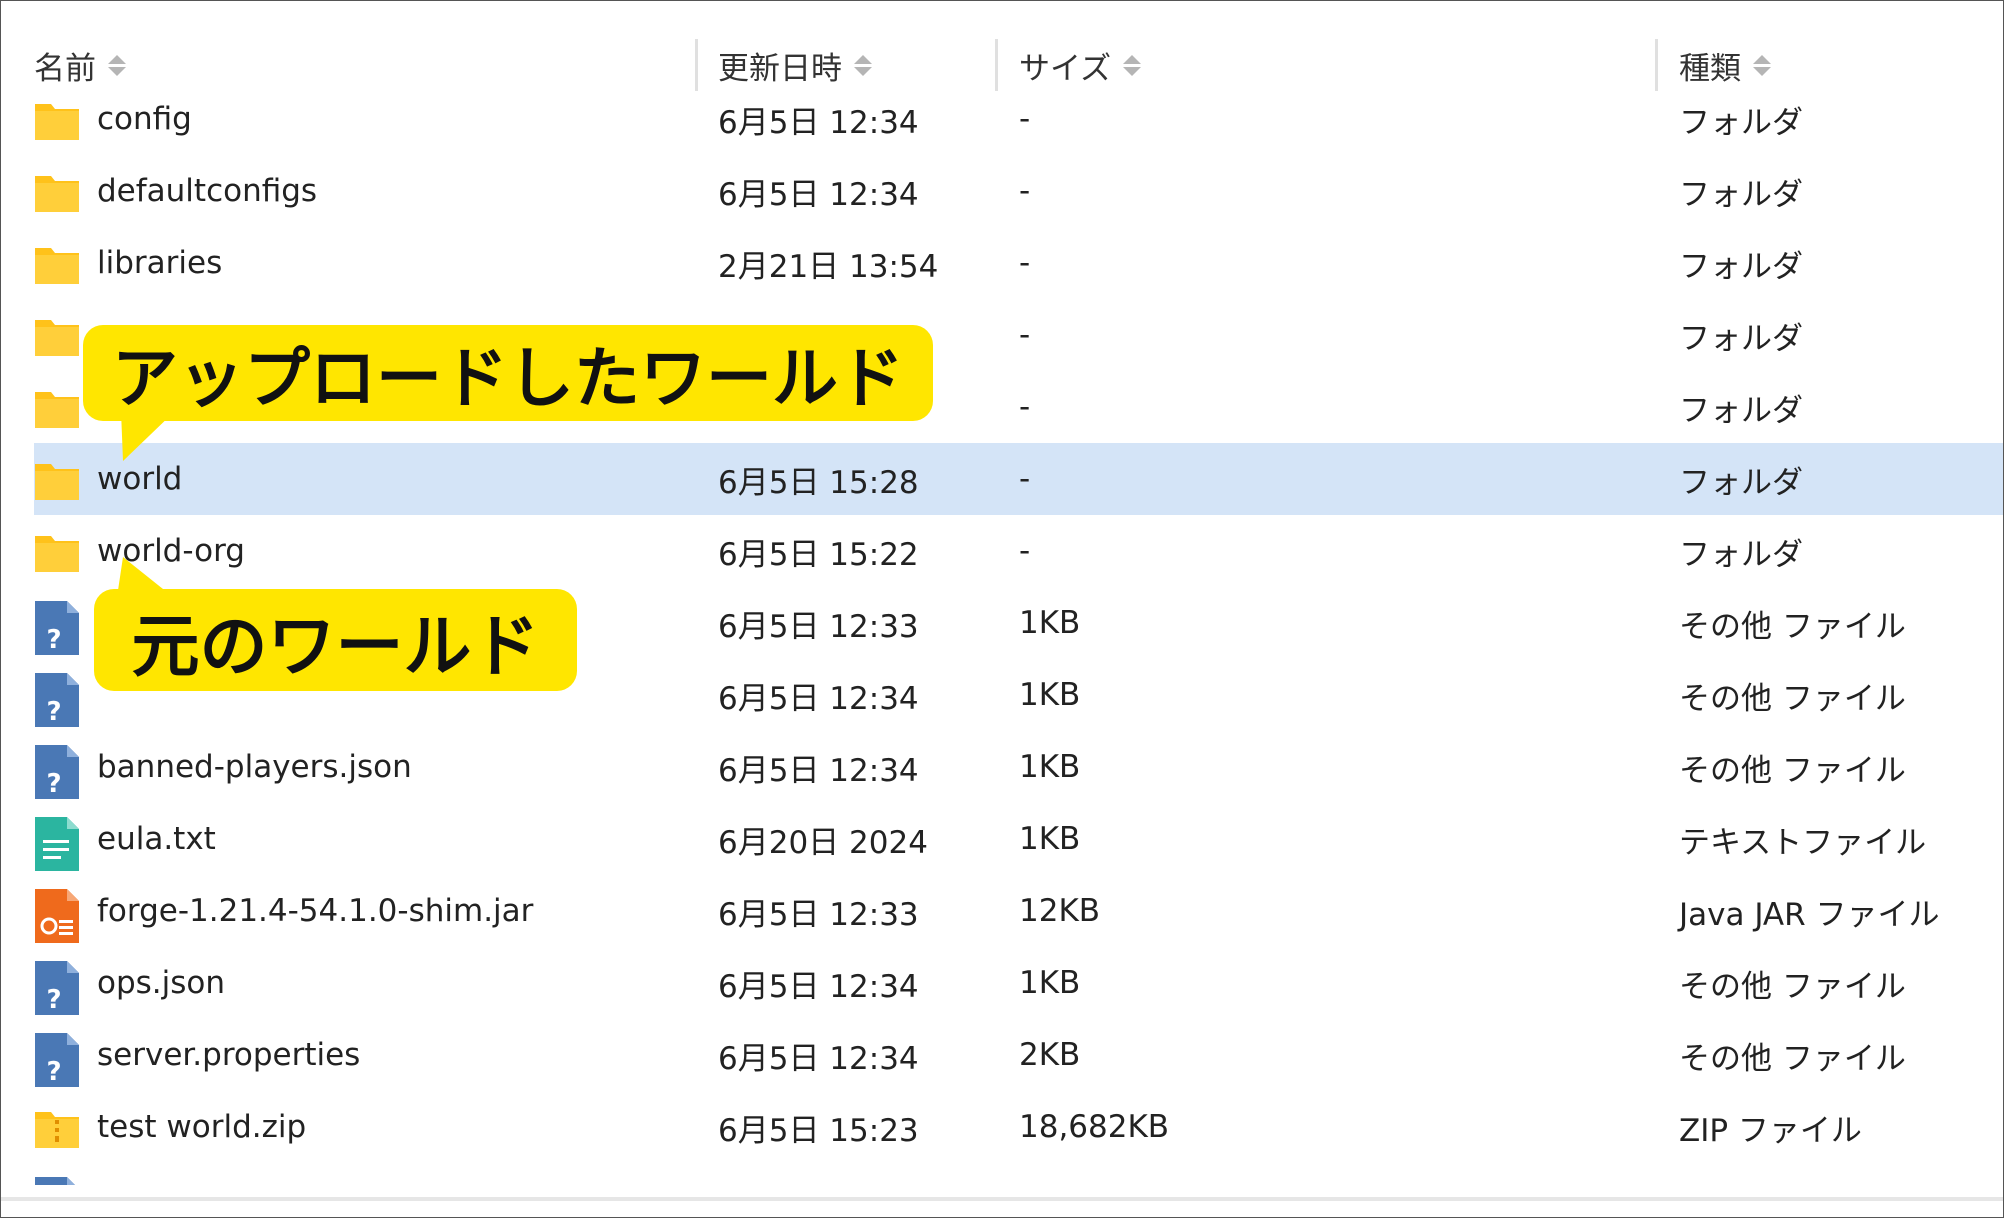  Describe the element at coordinates (780, 68) in the screenshot. I see `column-header-date-label: 更新日時` at that location.